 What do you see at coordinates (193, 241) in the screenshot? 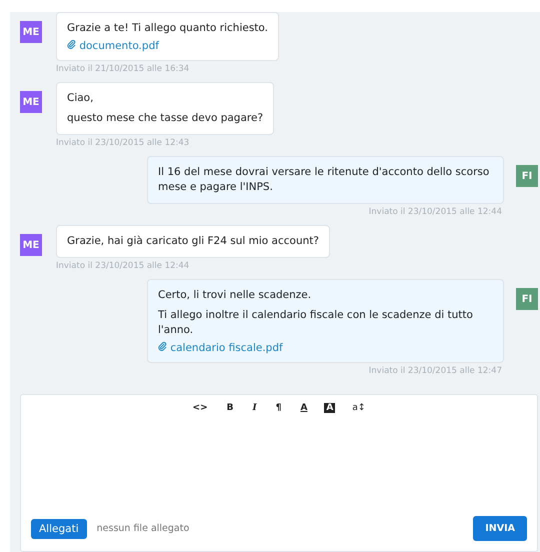
I see `message-text: Grazie, hai già caricato gli F24 sul mio account?` at bounding box center [193, 241].